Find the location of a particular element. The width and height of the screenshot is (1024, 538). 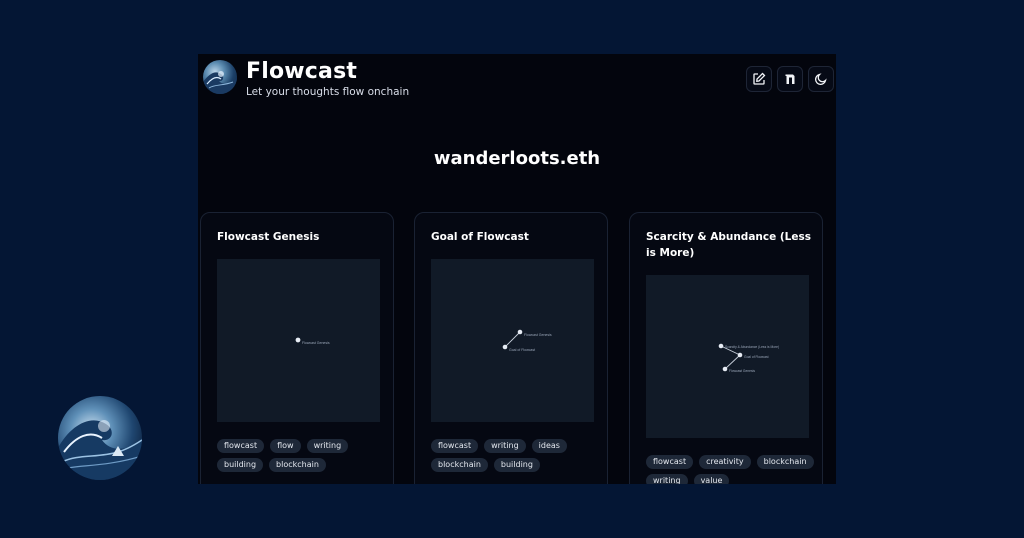

tag: ideas is located at coordinates (549, 446).